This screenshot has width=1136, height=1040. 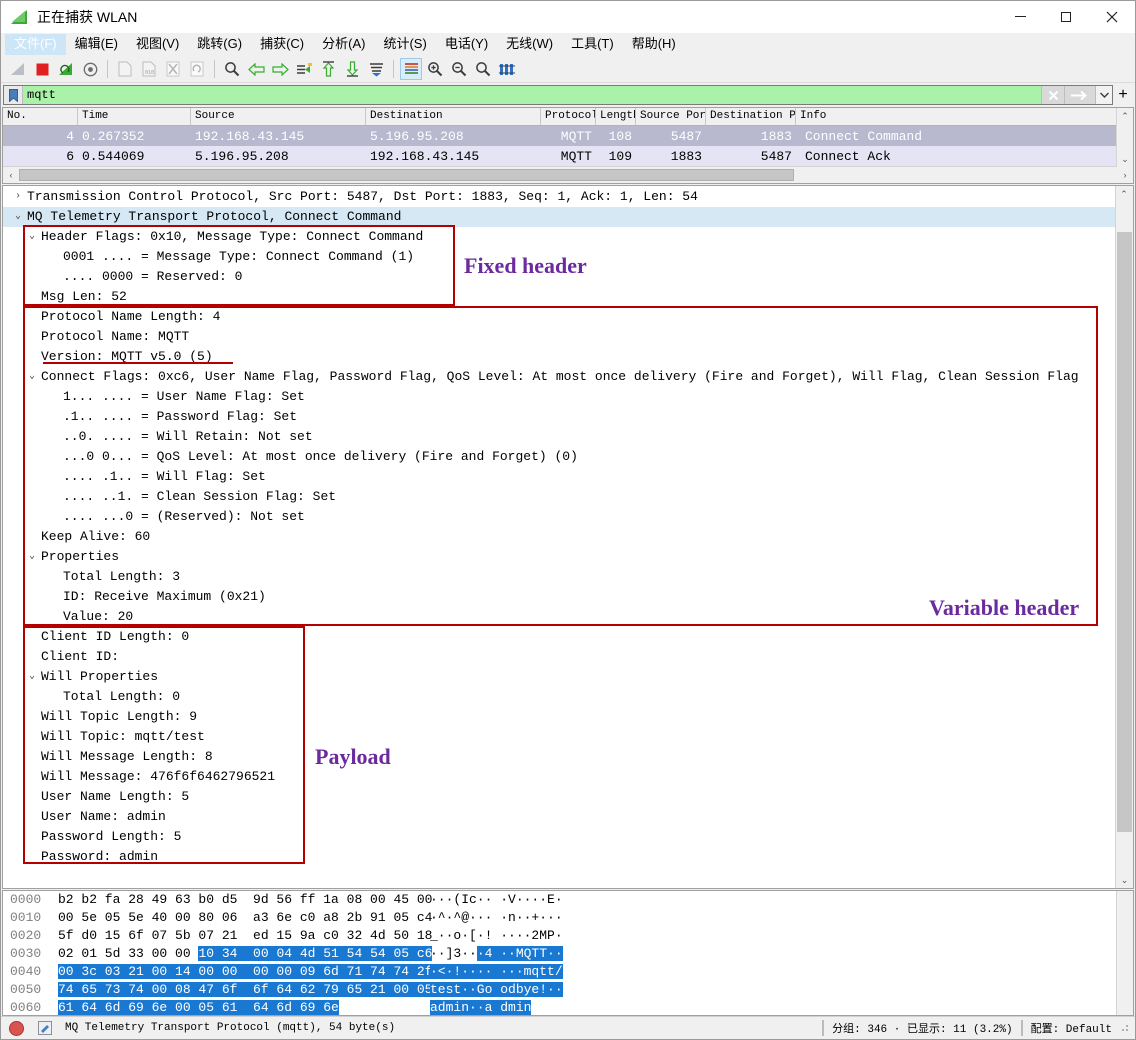 I want to click on tree-row-will-topic-length: Will Topic Length: 9, so click(x=559, y=717).